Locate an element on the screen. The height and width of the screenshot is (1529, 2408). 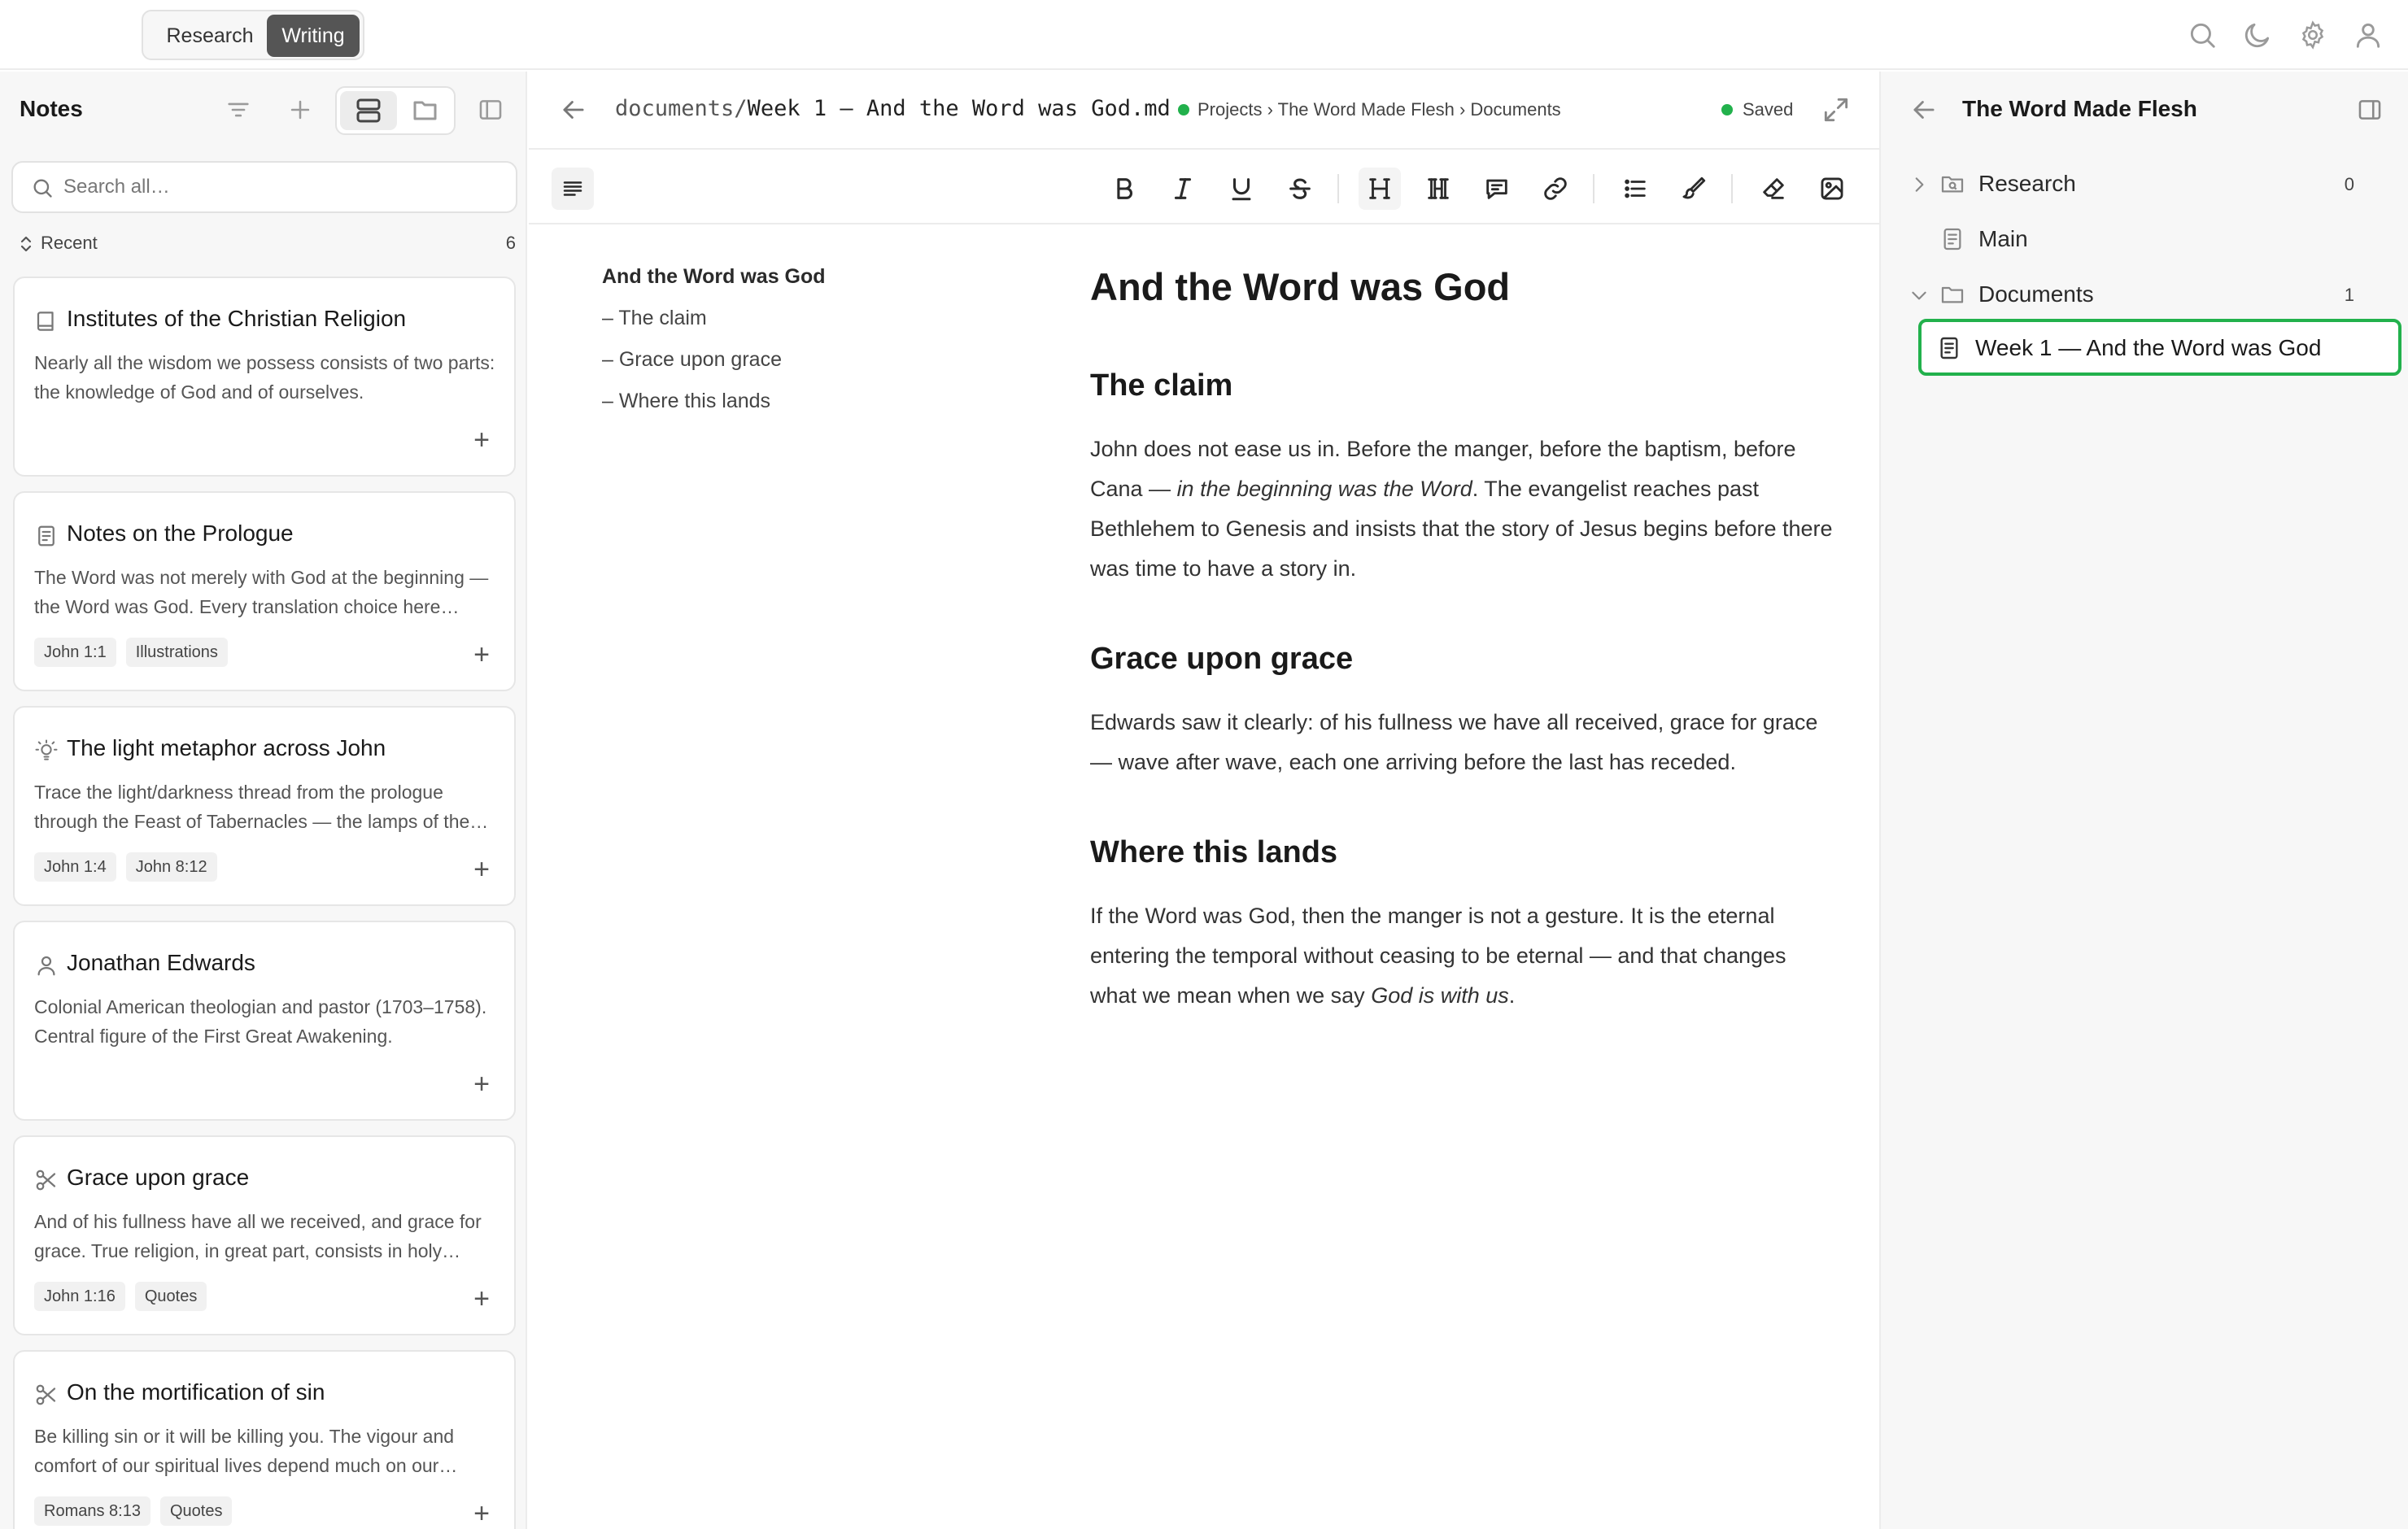
tree-item-label: Documents is located at coordinates (2036, 294).